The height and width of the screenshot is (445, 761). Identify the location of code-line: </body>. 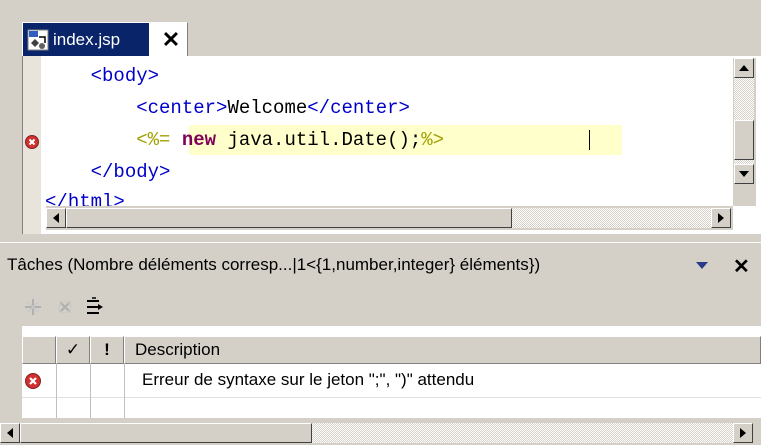
(108, 172).